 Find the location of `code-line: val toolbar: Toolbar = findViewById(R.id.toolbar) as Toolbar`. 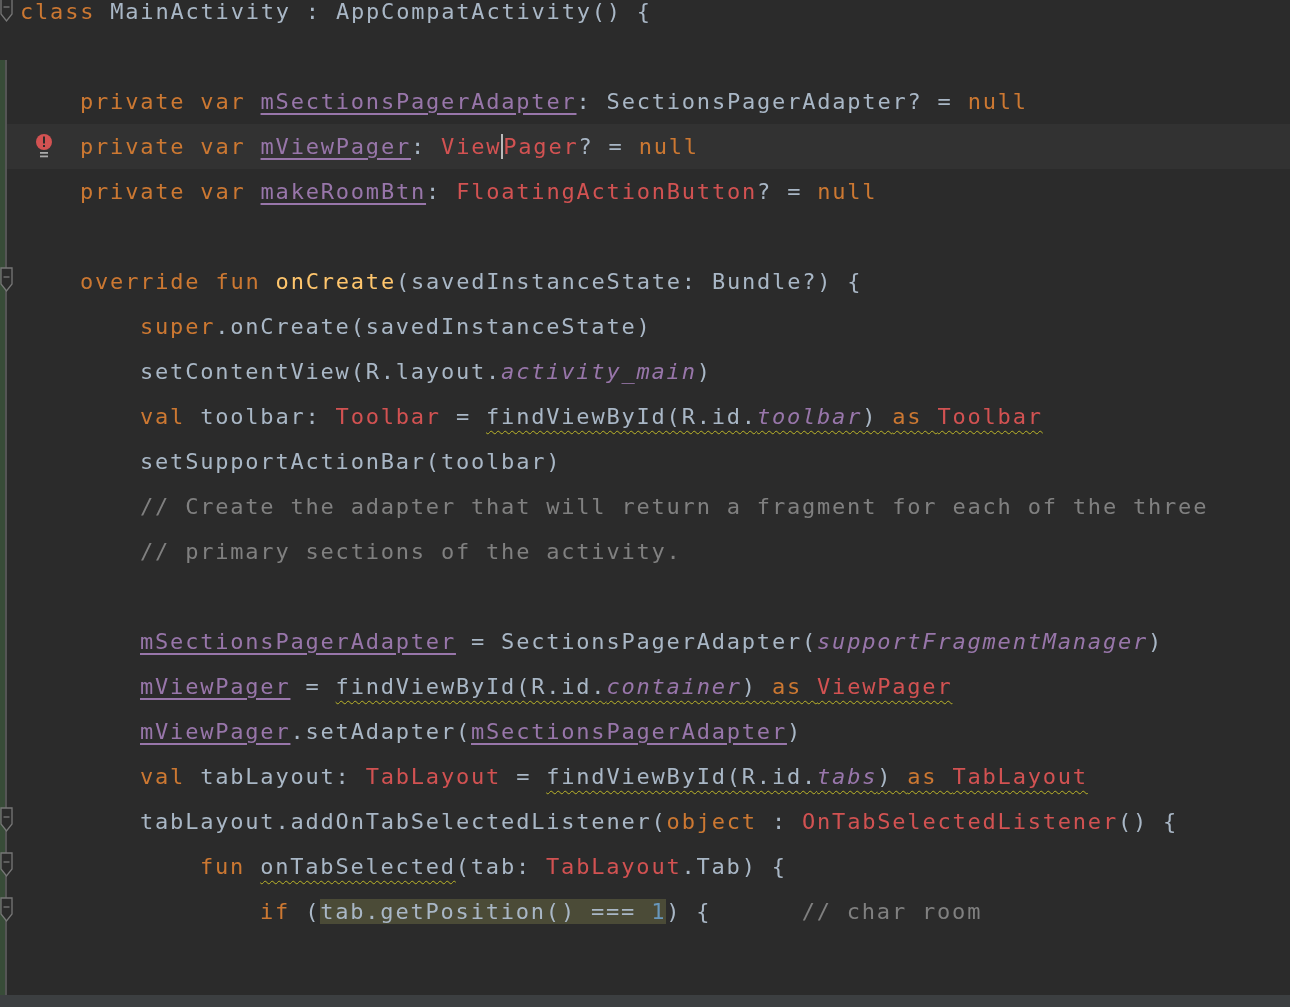

code-line: val toolbar: Toolbar = findViewById(R.id.toolbar) as Toolbar is located at coordinates (591, 417).